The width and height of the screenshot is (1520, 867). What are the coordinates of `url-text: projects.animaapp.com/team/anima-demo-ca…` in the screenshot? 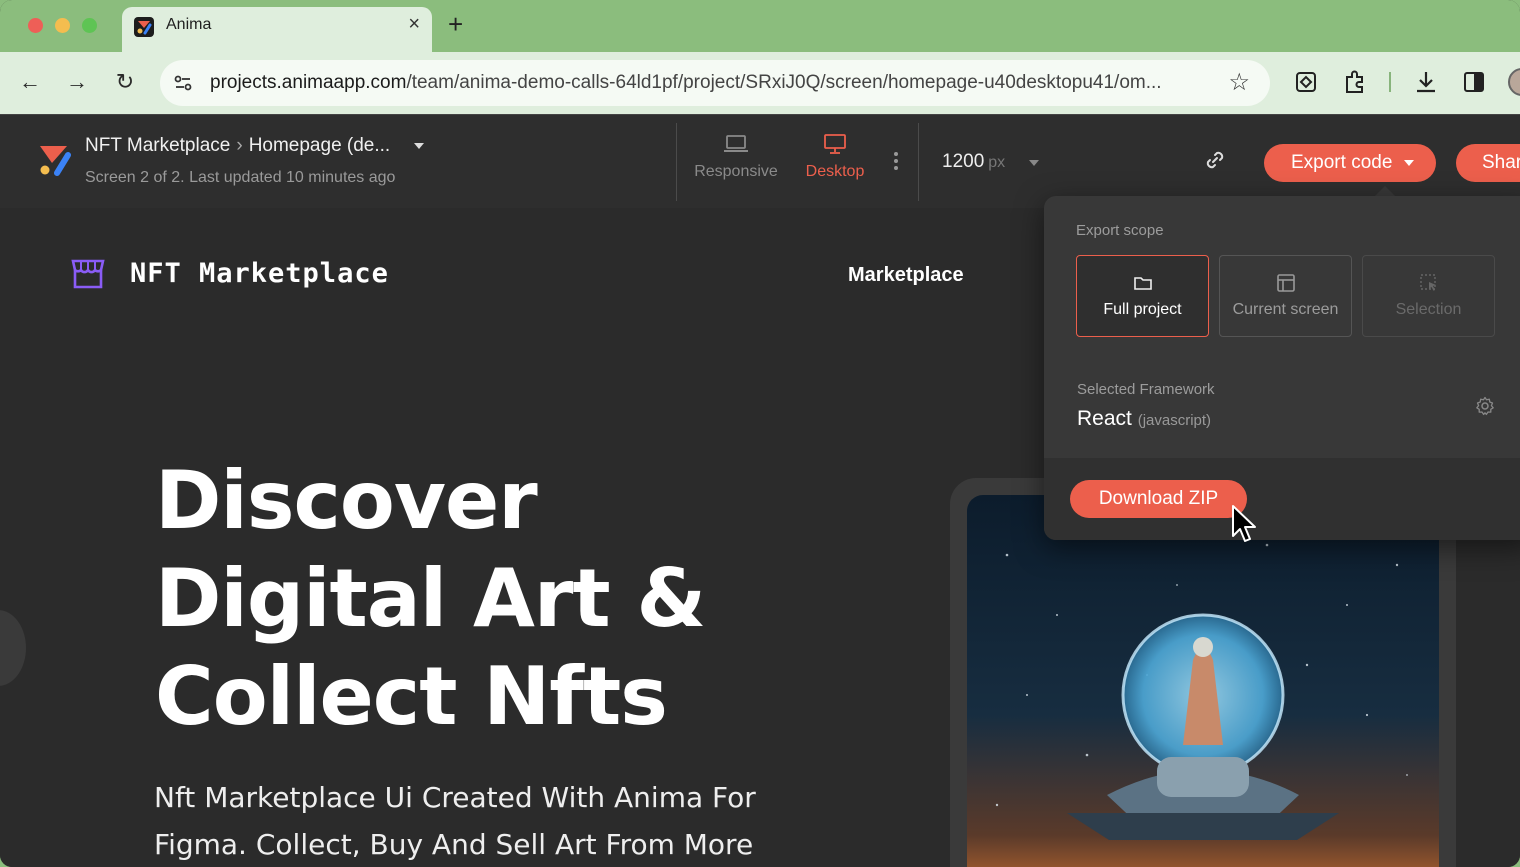 It's located at (686, 83).